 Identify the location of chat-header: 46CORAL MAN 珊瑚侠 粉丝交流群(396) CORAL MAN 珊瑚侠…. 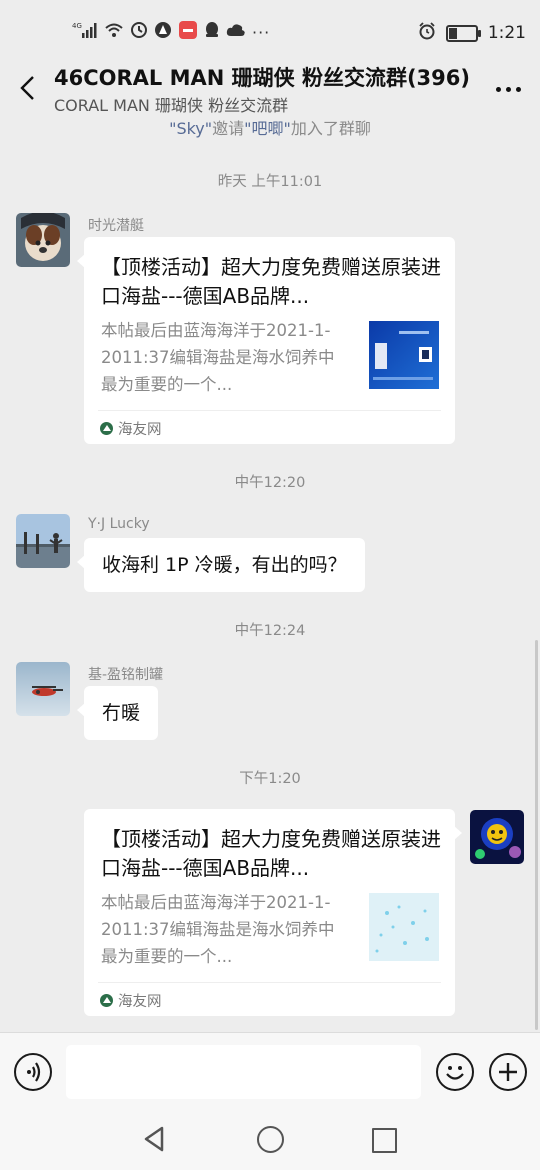
(270, 90).